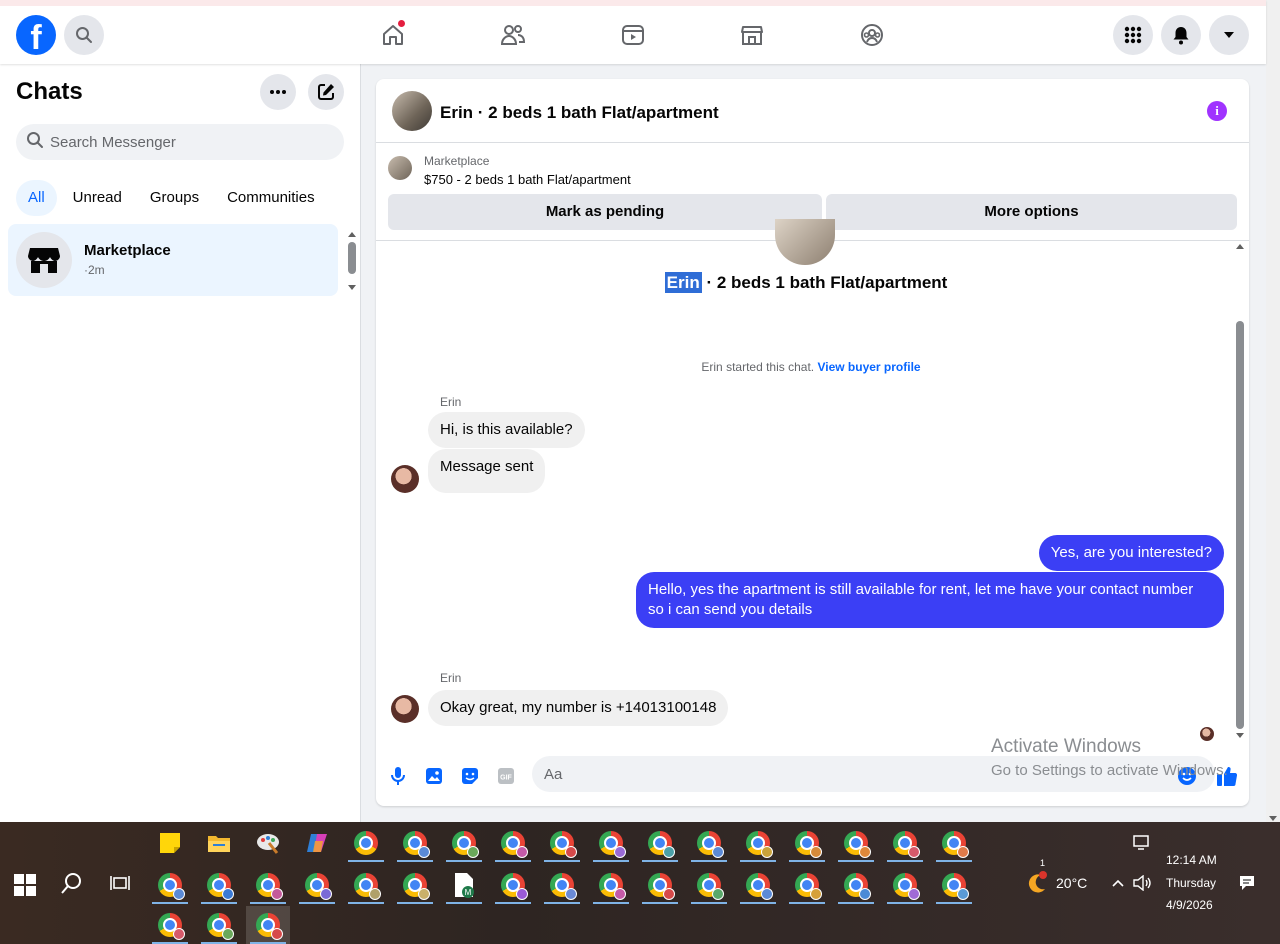 This screenshot has width=1280, height=944. What do you see at coordinates (400, 168) in the screenshot?
I see `listing-thumbnail` at bounding box center [400, 168].